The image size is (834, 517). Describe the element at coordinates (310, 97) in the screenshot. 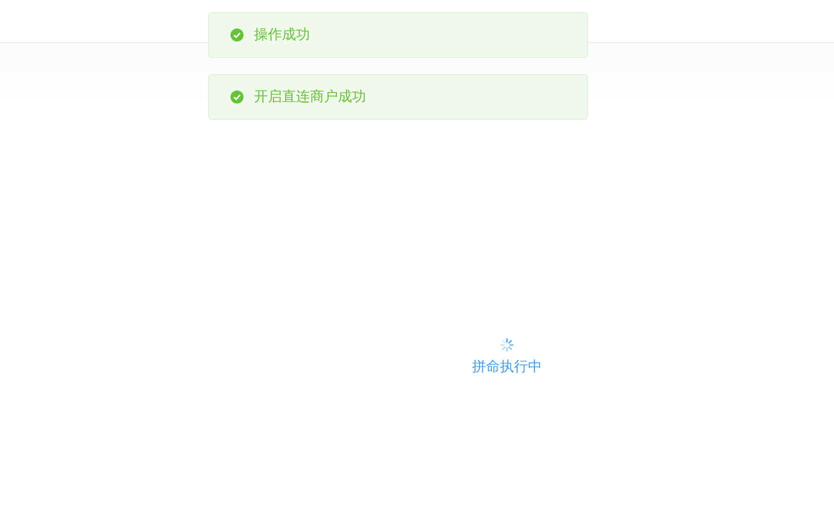

I see `message-text: 开启直连商户成功` at that location.